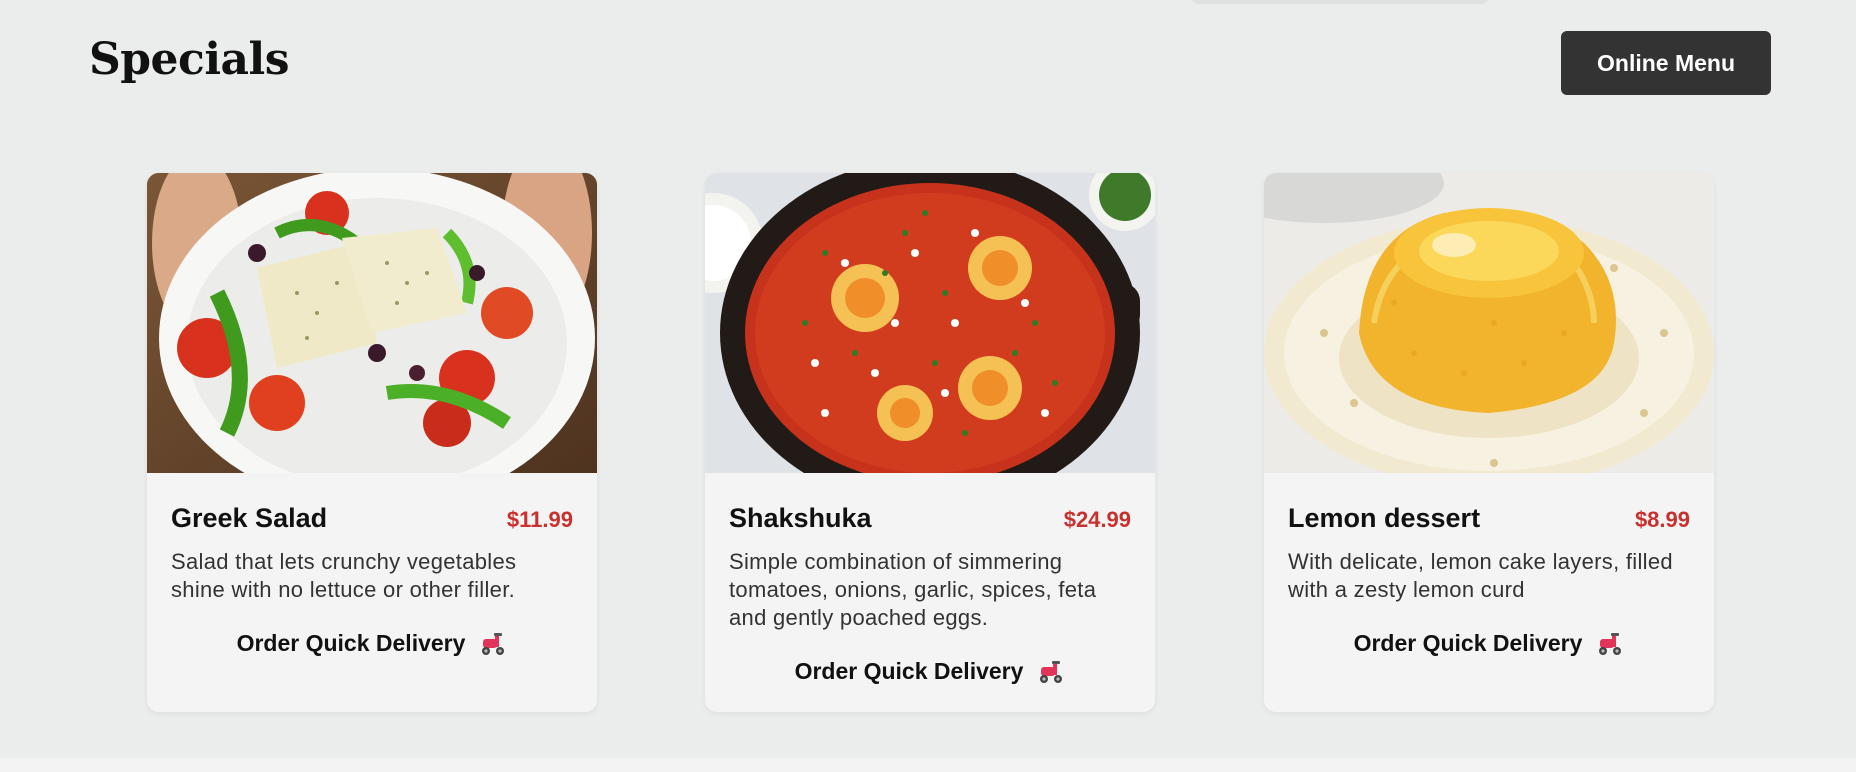 The width and height of the screenshot is (1856, 772). Describe the element at coordinates (1384, 518) in the screenshot. I see `card-title: Lemon dessert` at that location.